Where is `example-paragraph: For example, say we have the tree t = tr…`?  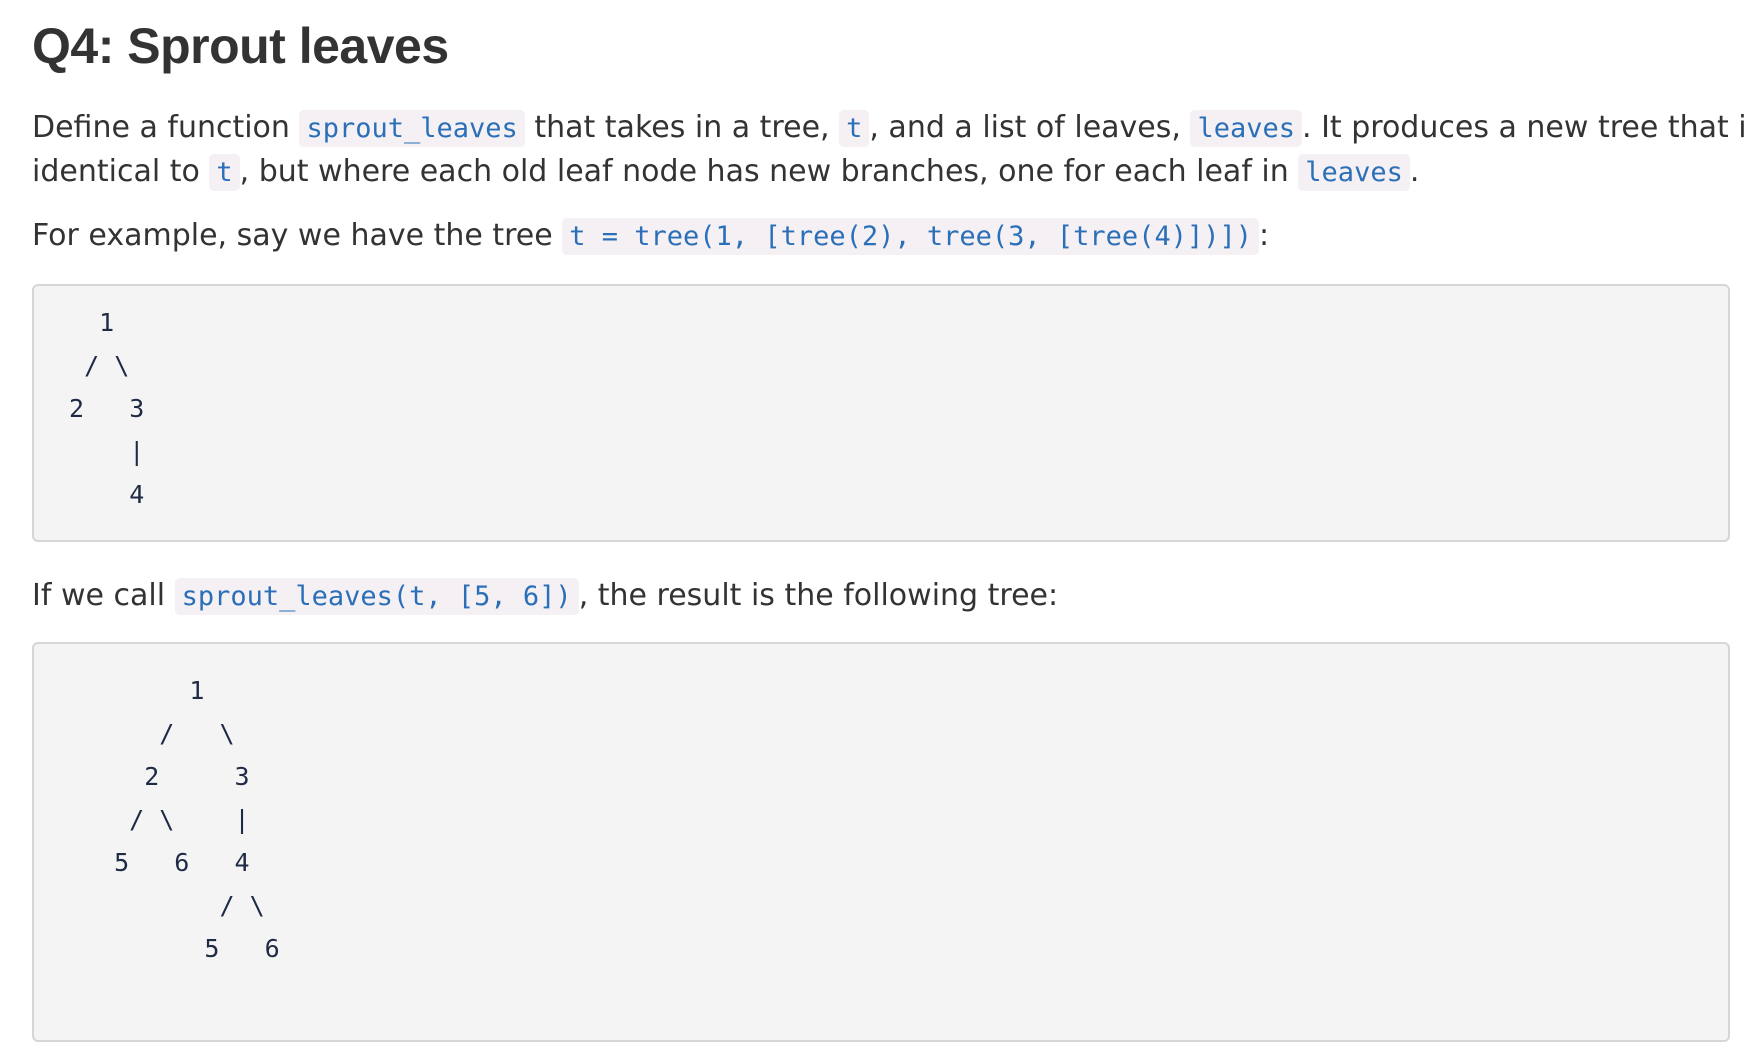 example-paragraph: For example, say we have the tree t = tr… is located at coordinates (880, 236).